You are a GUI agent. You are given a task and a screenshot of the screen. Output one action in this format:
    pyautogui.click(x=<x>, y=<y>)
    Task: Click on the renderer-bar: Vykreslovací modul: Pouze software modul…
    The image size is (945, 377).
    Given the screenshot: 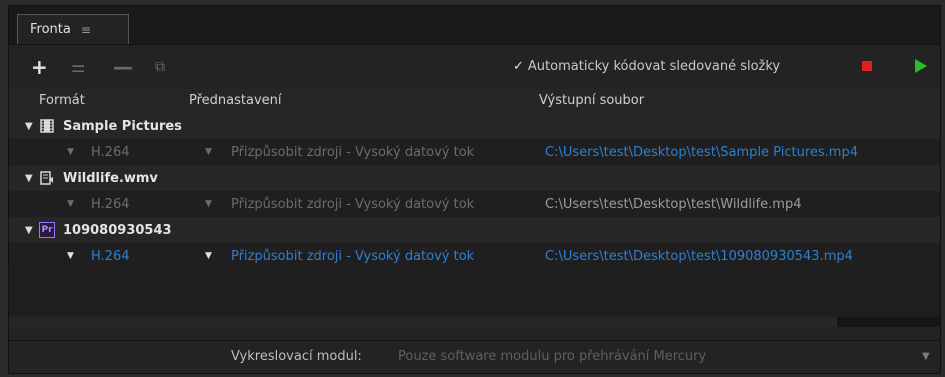 What is the action you would take?
    pyautogui.click(x=474, y=356)
    